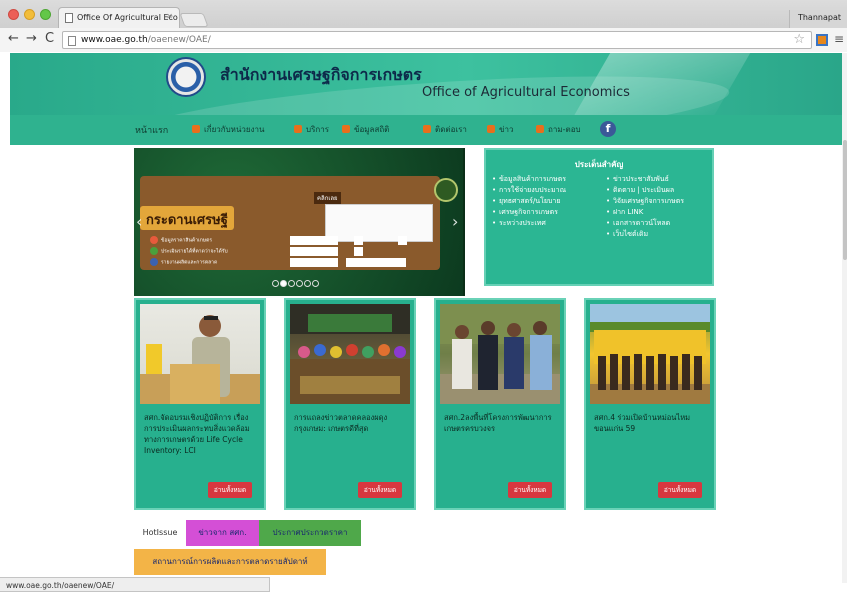  Describe the element at coordinates (839, 39) in the screenshot. I see `menu-icon: ≡` at that location.